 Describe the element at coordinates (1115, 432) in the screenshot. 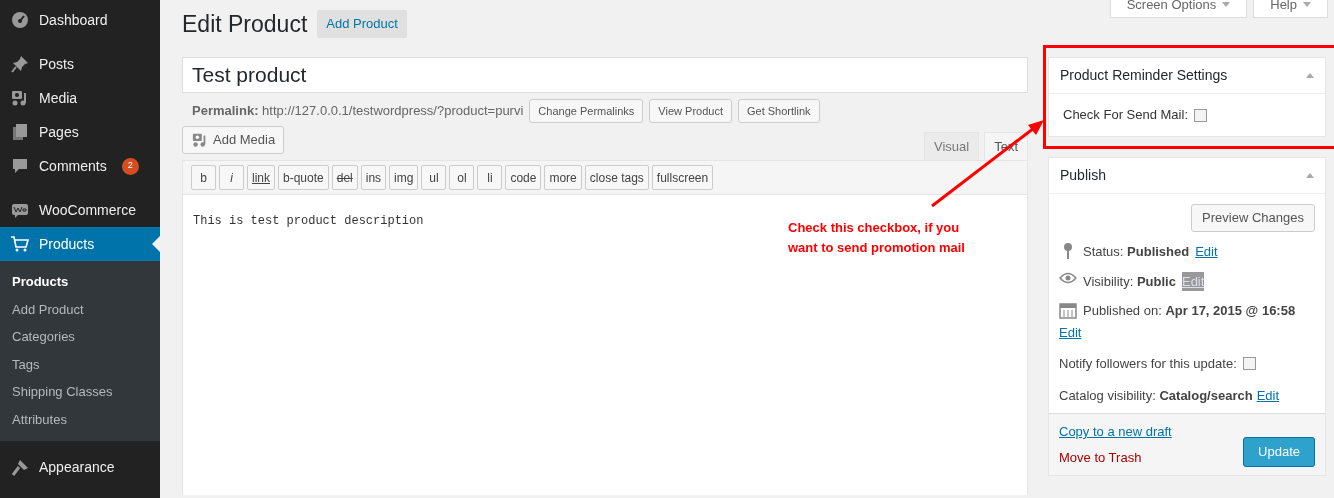

I see `copy-draft-link: Copy to a new draft` at that location.